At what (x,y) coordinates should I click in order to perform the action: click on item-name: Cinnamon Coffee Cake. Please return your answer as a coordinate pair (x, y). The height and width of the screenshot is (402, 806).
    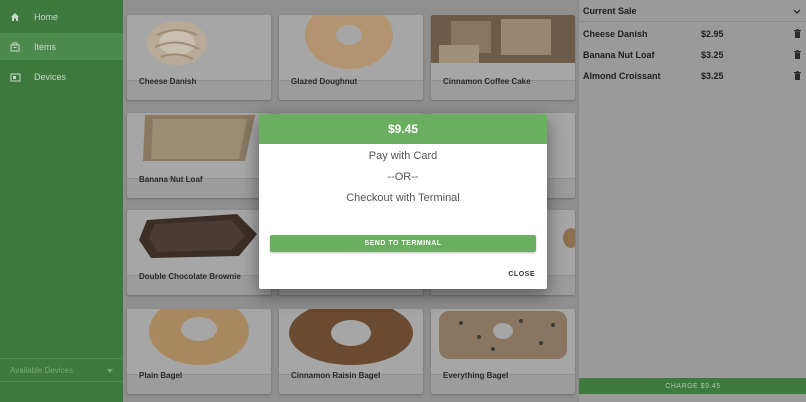
    Looking at the image, I should click on (487, 81).